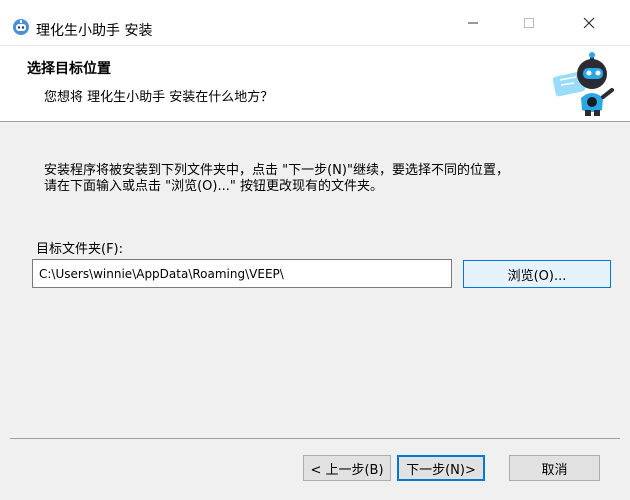 The height and width of the screenshot is (500, 630). What do you see at coordinates (276, 170) in the screenshot?
I see `instruction-line-1: 安装程序将被安装到下列文件夹中，点击 "下一步(N)"继续，要选择不同的位置，` at bounding box center [276, 170].